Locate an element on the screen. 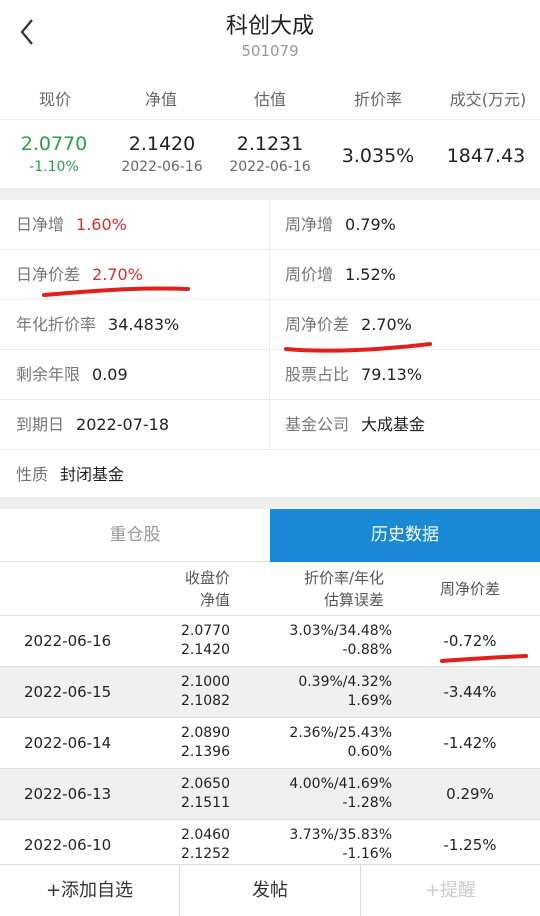 The image size is (540, 916). section-divider is located at coordinates (270, 194).